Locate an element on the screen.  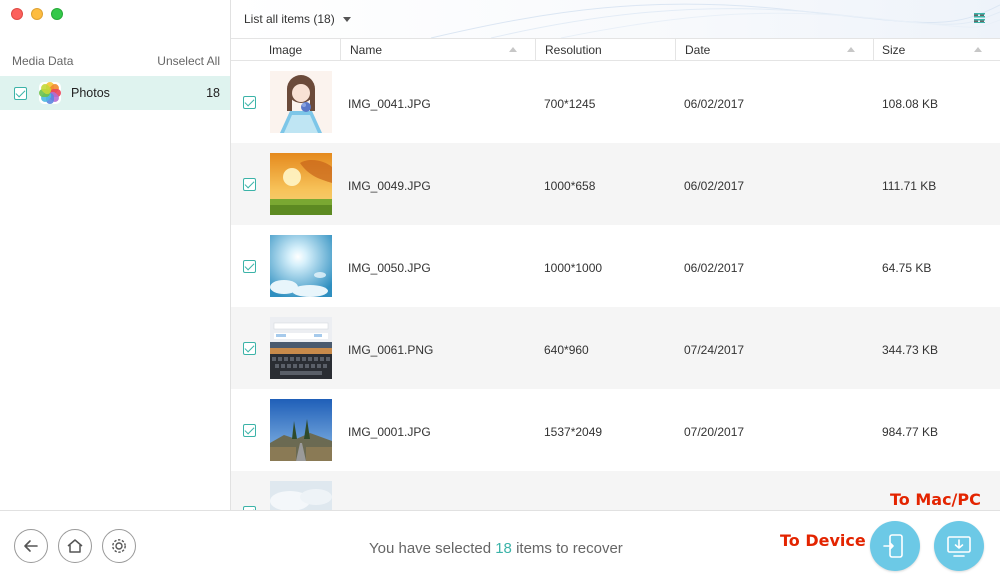
file-resolution: 1000*1000 is located at coordinates (573, 268).